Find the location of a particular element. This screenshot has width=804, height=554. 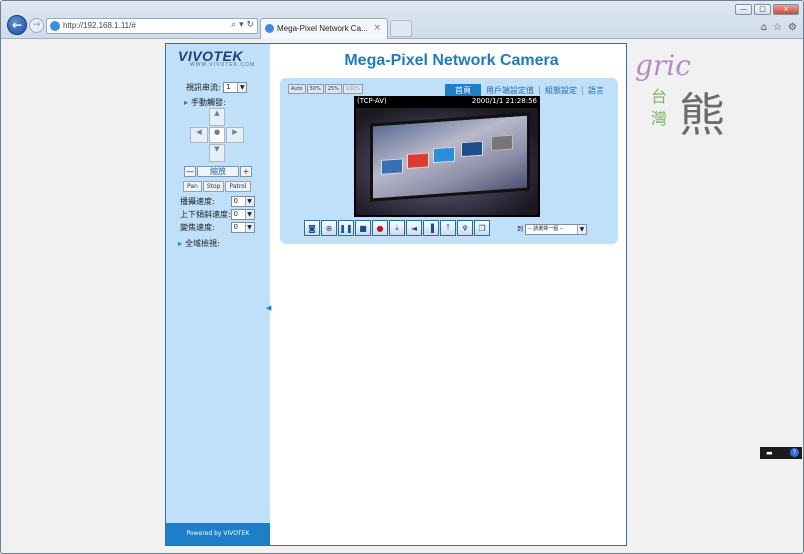

pan-right-button: ▶ is located at coordinates (235, 135).